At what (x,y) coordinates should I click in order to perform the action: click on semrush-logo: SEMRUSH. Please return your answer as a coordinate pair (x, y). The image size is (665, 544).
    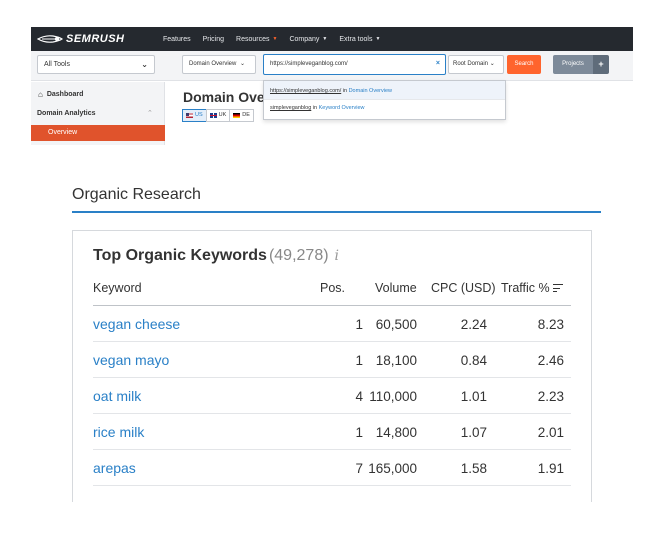
    Looking at the image, I should click on (81, 39).